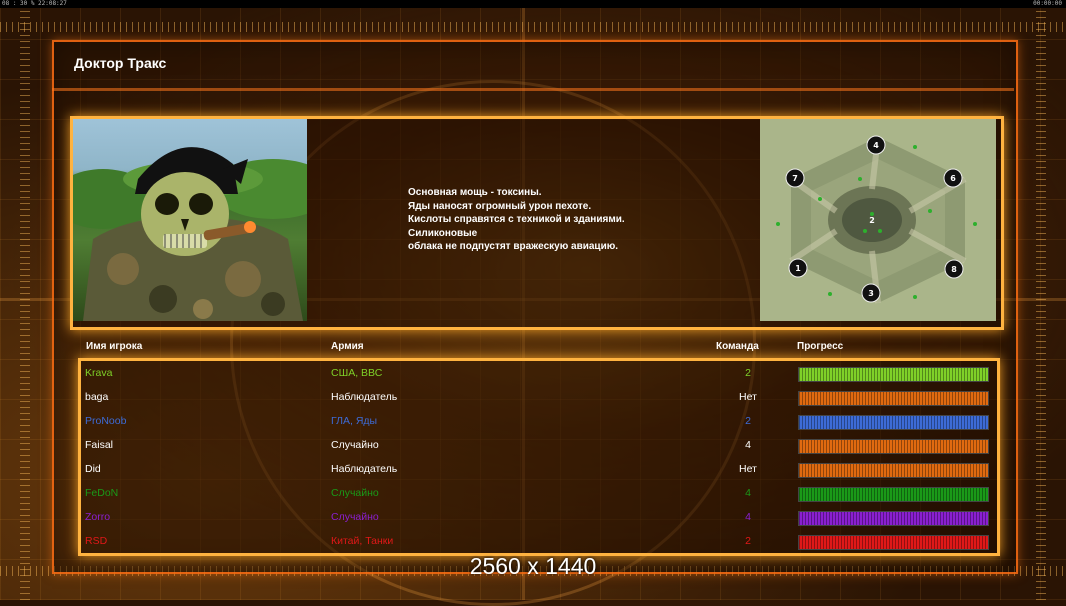 The height and width of the screenshot is (606, 1066). What do you see at coordinates (878, 220) in the screenshot?
I see `map-preview: 4 7 6 2 1 8 3` at bounding box center [878, 220].